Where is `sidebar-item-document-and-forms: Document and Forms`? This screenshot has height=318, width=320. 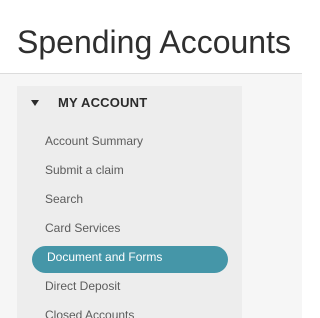
sidebar-item-document-and-forms: Document and Forms is located at coordinates (129, 260).